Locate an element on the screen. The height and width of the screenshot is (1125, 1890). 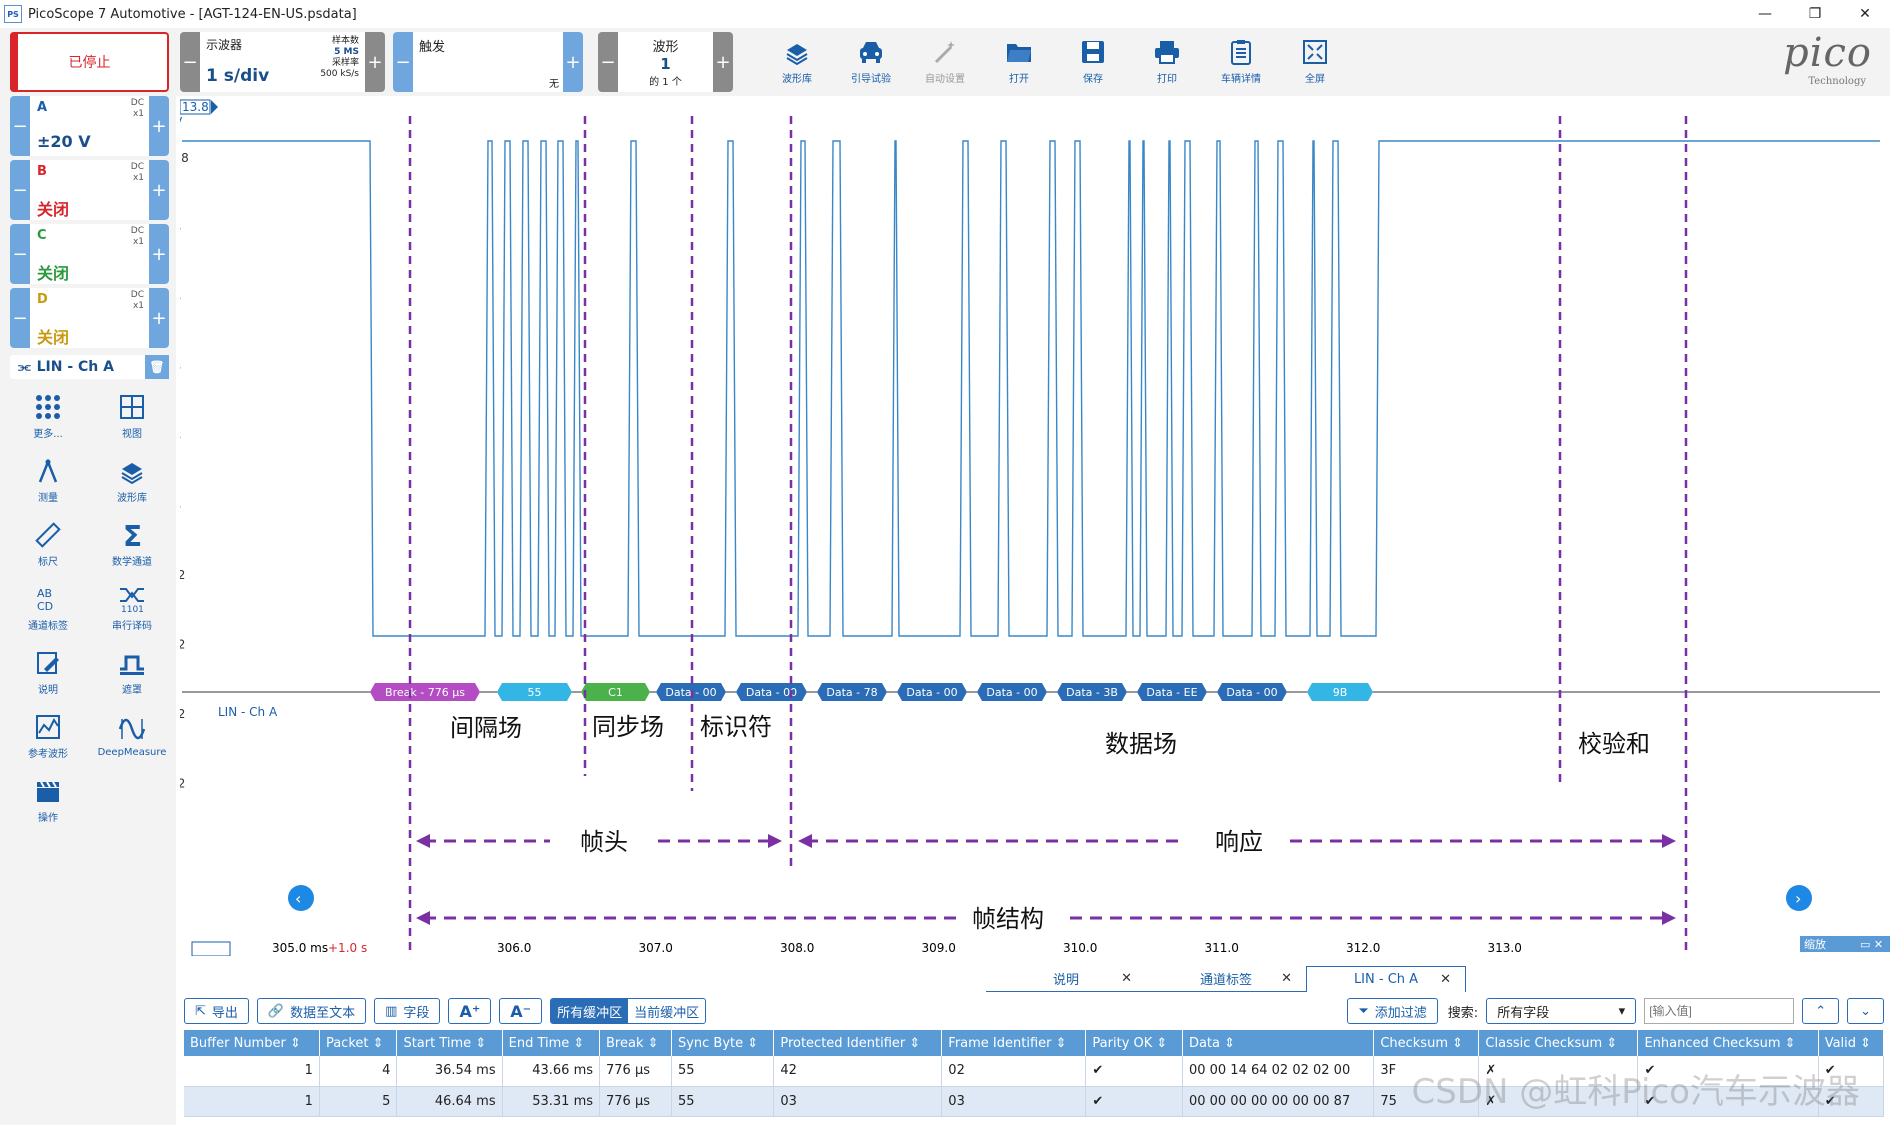
reference-button: 参考波形 is located at coordinates (48, 736).